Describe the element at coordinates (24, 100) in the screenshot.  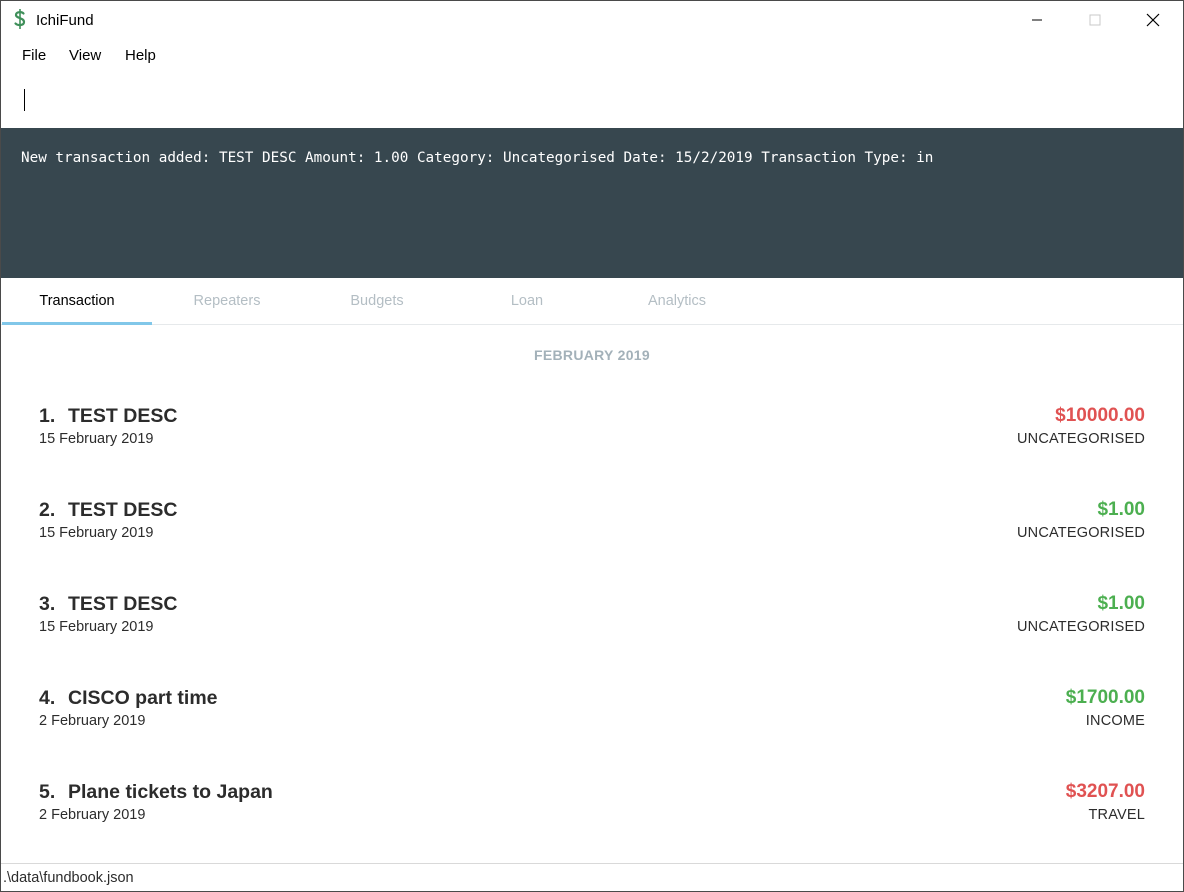
I see `text-caret` at that location.